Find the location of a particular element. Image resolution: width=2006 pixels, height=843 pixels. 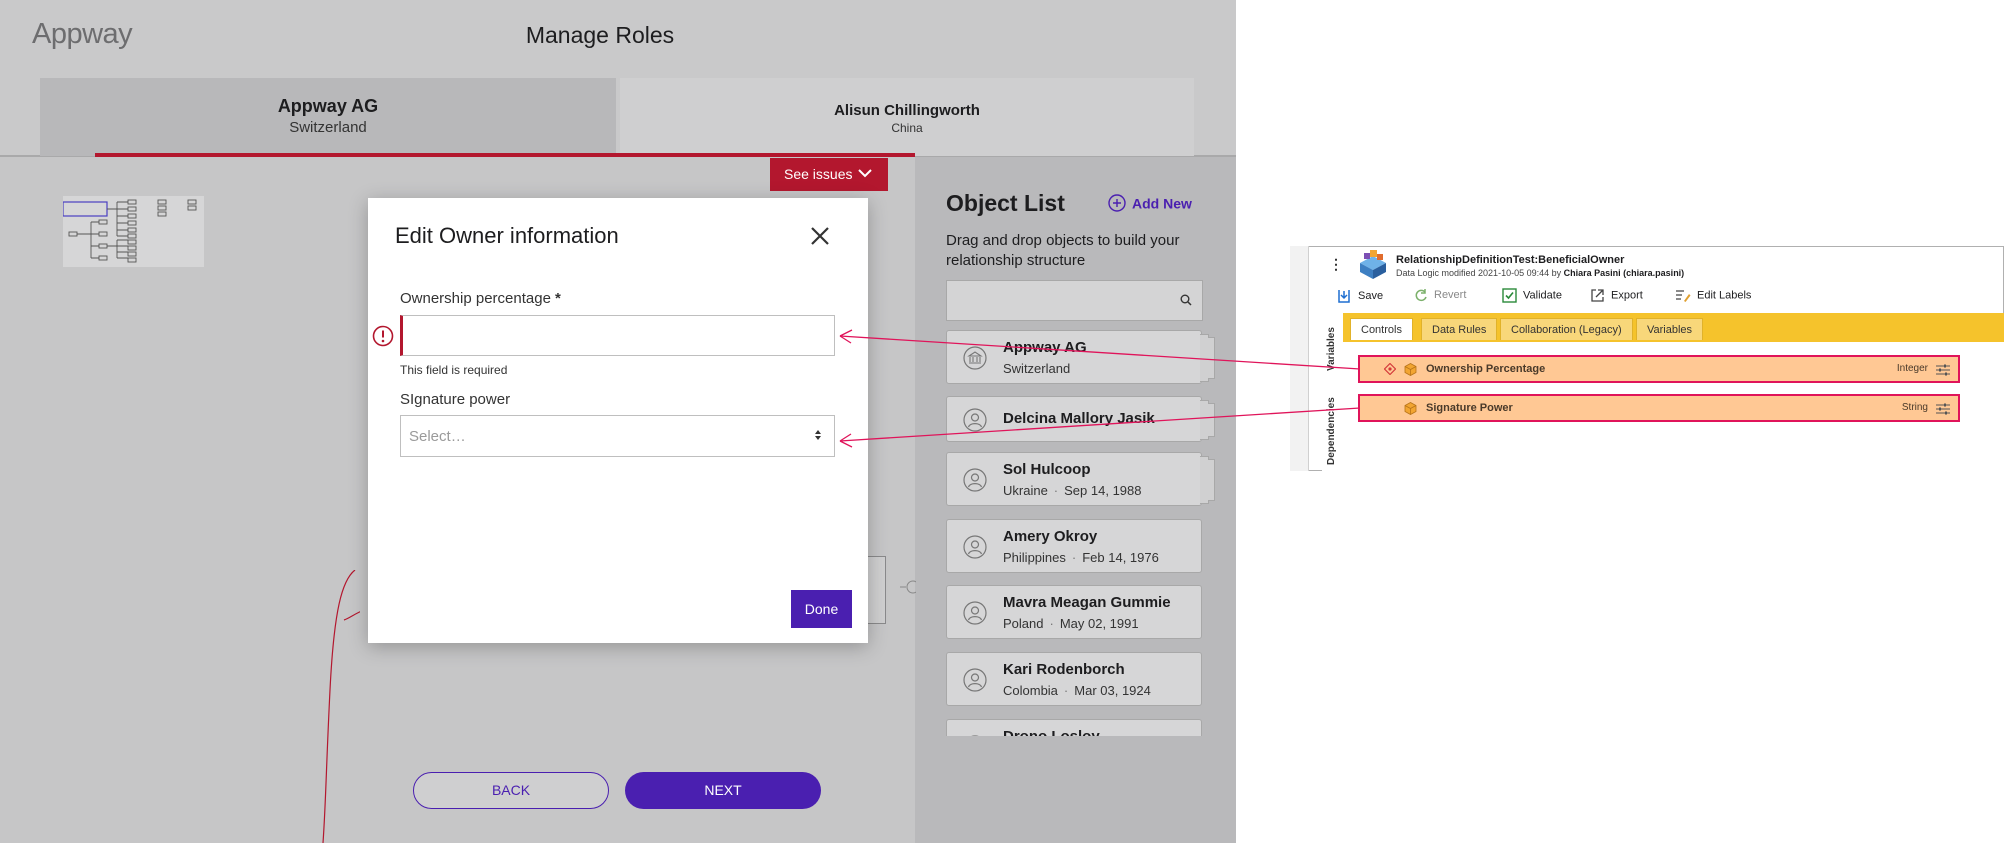

control-name: Ownership Percentage is located at coordinates (1486, 369).